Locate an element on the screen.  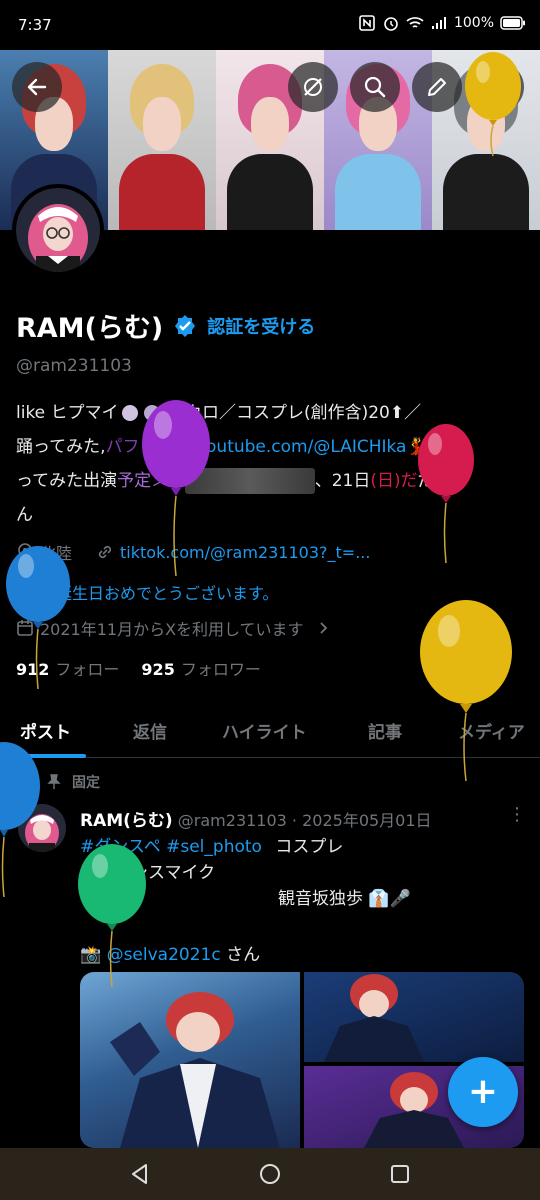
profile-handle: @ram231103 is located at coordinates (74, 366).